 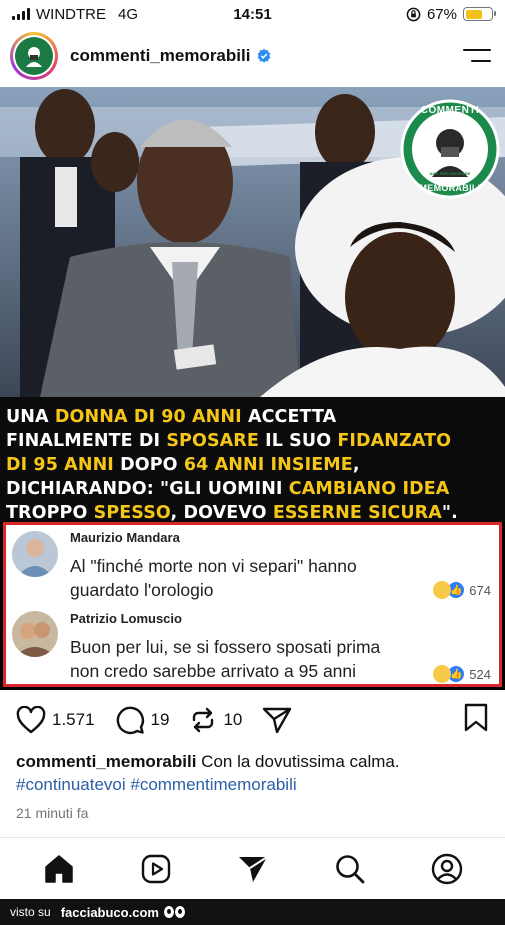 What do you see at coordinates (252, 14) in the screenshot?
I see `status-bar: WINDTRE 4G 14:51 67%` at bounding box center [252, 14].